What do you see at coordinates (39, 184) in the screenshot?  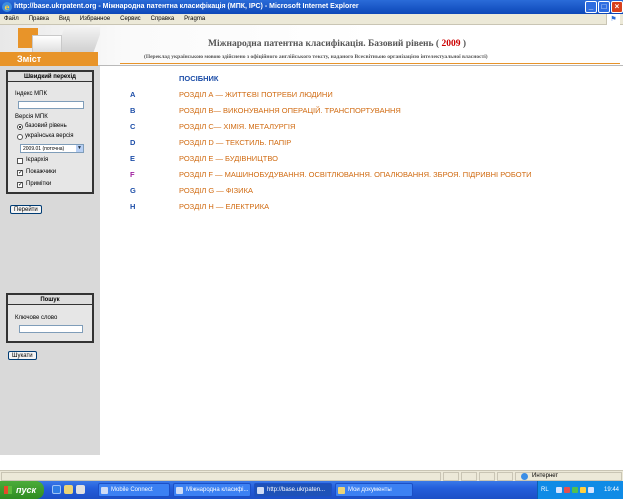 I see `checkbox-notes-label: Примітки` at bounding box center [39, 184].